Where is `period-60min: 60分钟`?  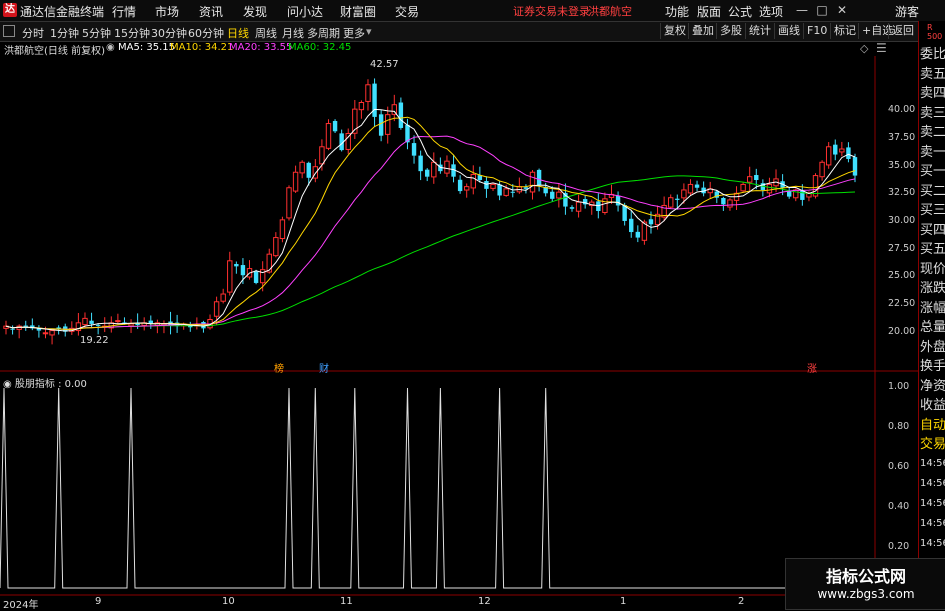
period-60min: 60分钟 is located at coordinates (206, 33).